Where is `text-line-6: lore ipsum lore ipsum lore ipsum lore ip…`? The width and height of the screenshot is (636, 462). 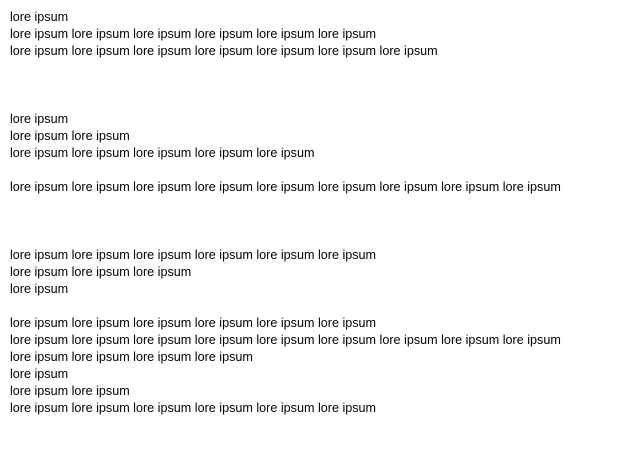
text-line-6: lore ipsum lore ipsum lore ipsum lore ip… is located at coordinates (162, 153).